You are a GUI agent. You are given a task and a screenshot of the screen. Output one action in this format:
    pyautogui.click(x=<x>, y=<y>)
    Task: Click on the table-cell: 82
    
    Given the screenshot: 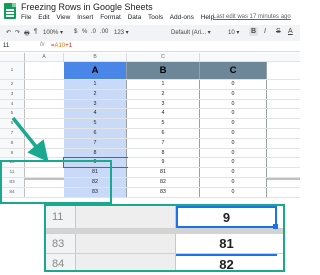 What is the action you would take?
    pyautogui.click(x=163, y=182)
    